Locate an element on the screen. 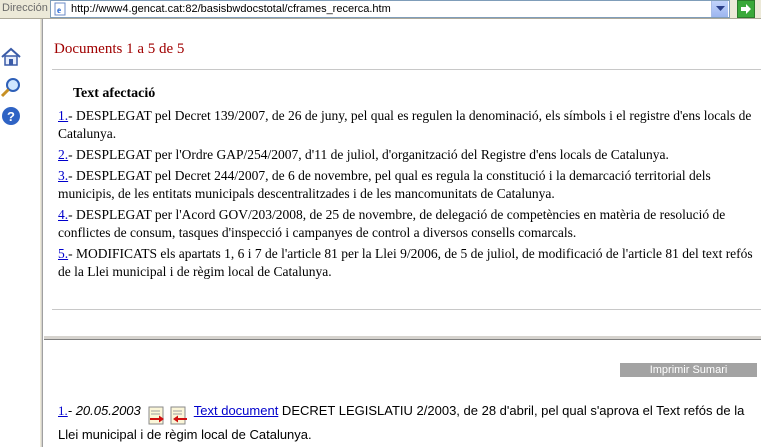  address-label: Dirección is located at coordinates (25, 8).